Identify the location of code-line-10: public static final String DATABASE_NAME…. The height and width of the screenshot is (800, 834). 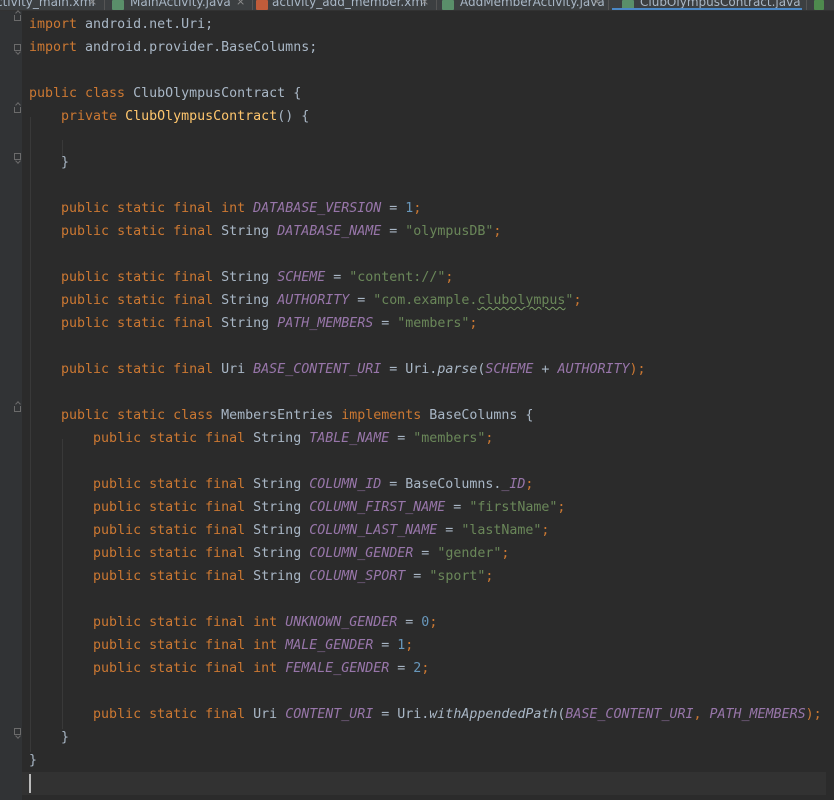
(265, 231).